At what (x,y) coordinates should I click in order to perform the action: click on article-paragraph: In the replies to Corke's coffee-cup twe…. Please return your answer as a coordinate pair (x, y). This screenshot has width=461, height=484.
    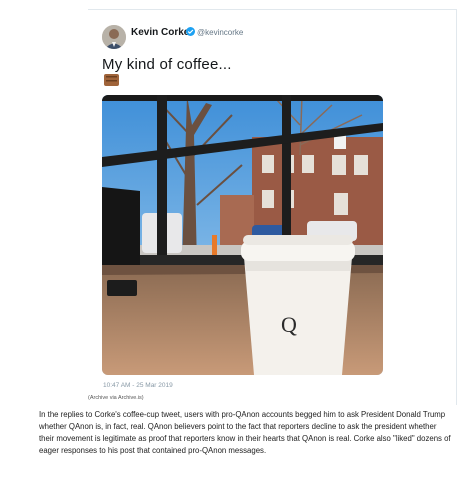
    Looking at the image, I should click on (245, 433).